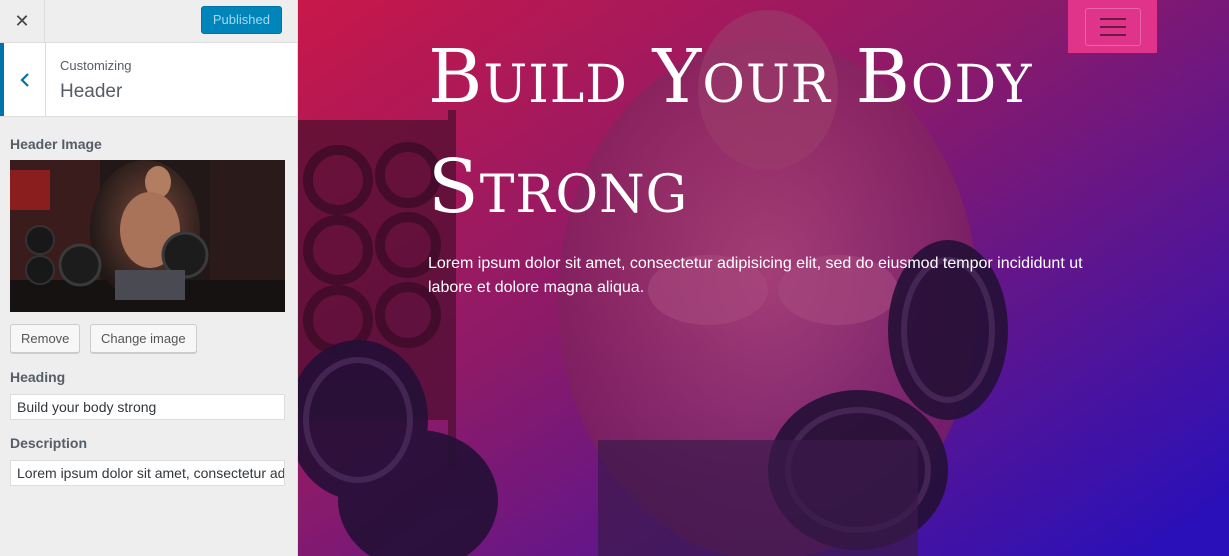  I want to click on remove-image-button: Remove, so click(45, 338).